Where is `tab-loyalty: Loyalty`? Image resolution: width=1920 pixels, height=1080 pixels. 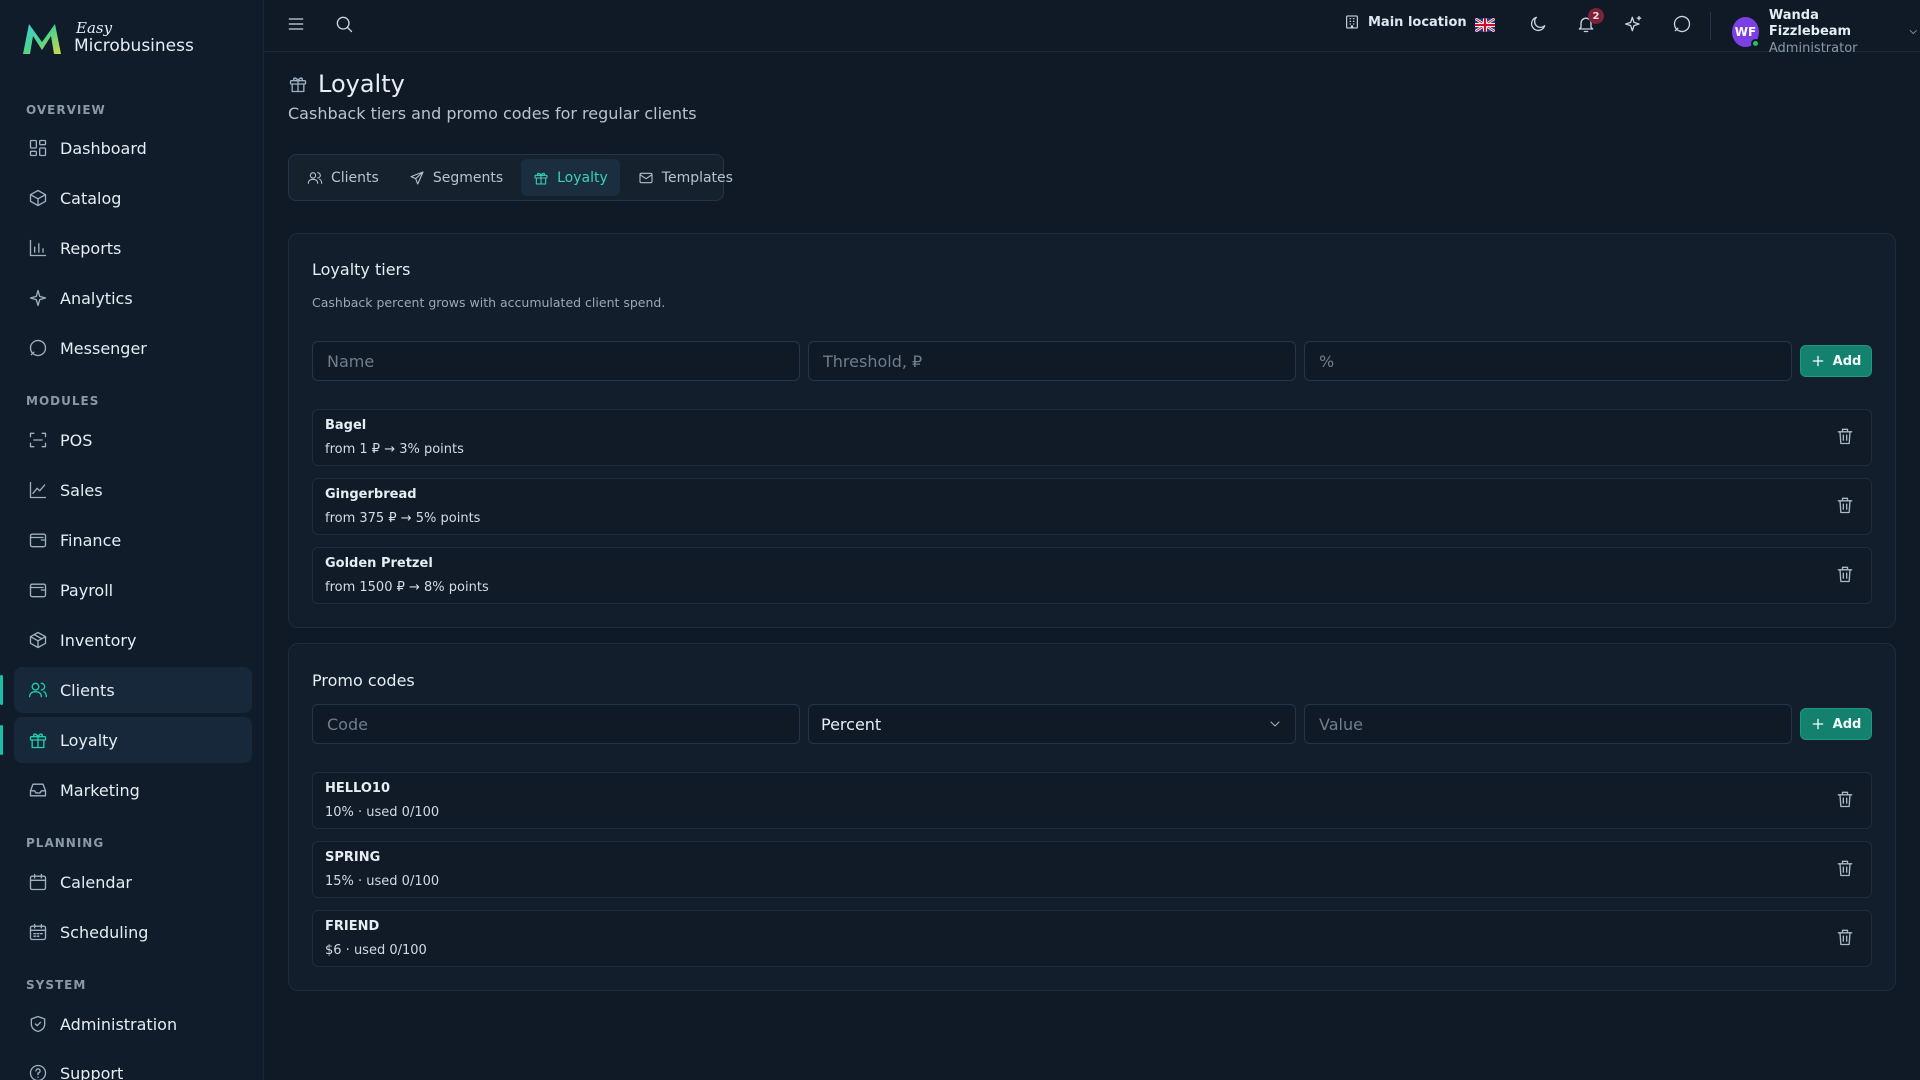 tab-loyalty: Loyalty is located at coordinates (570, 177).